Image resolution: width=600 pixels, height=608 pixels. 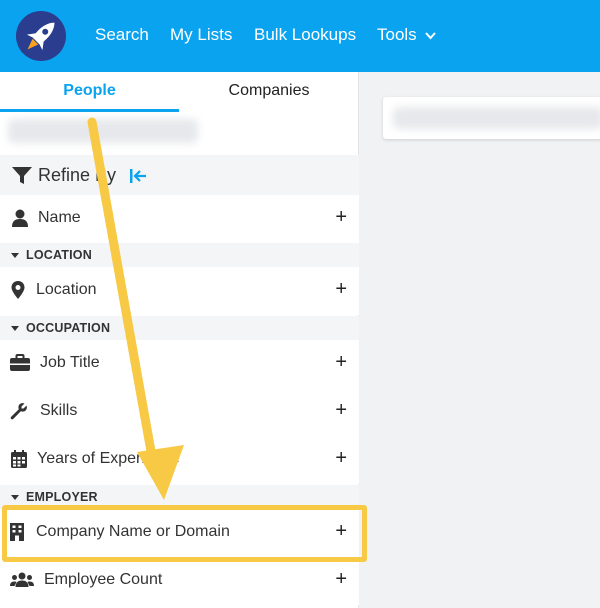 What do you see at coordinates (201, 35) in the screenshot?
I see `nav-my-lists: My Lists` at bounding box center [201, 35].